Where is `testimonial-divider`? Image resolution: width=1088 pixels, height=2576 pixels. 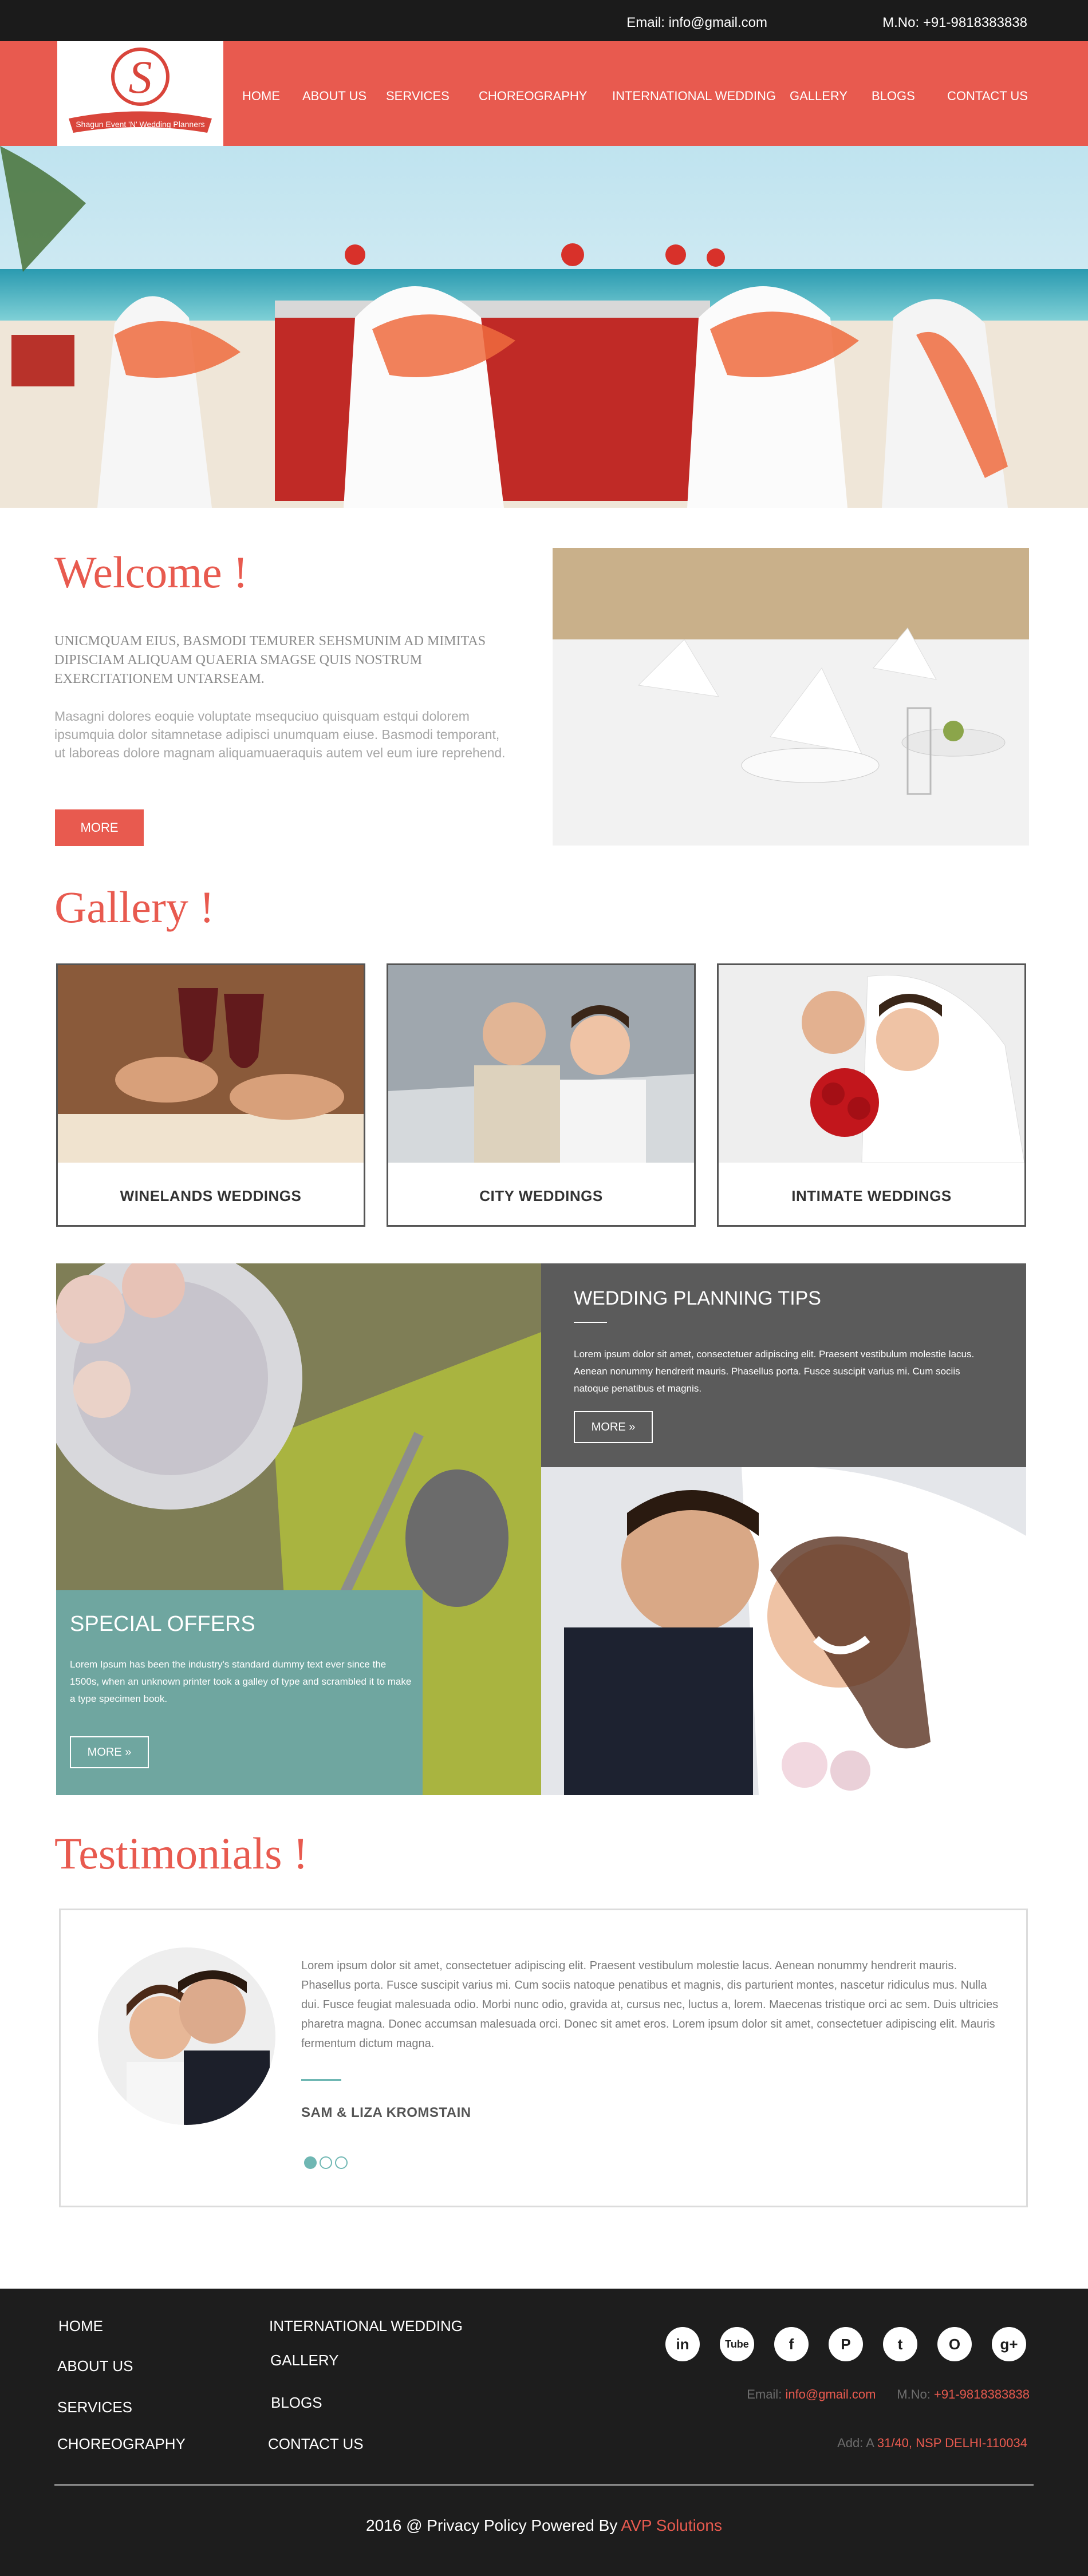 testimonial-divider is located at coordinates (321, 2080).